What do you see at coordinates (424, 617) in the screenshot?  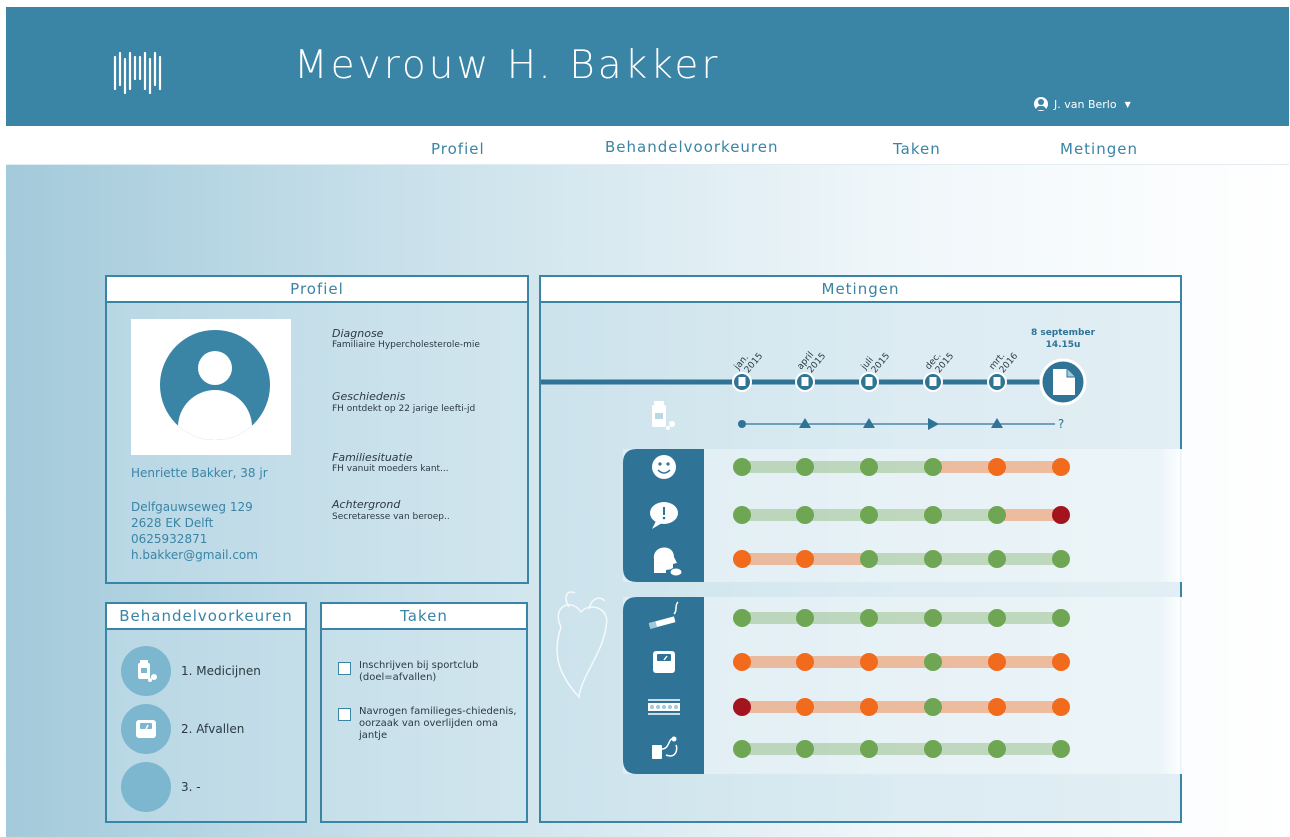 I see `panel-title: Taken` at bounding box center [424, 617].